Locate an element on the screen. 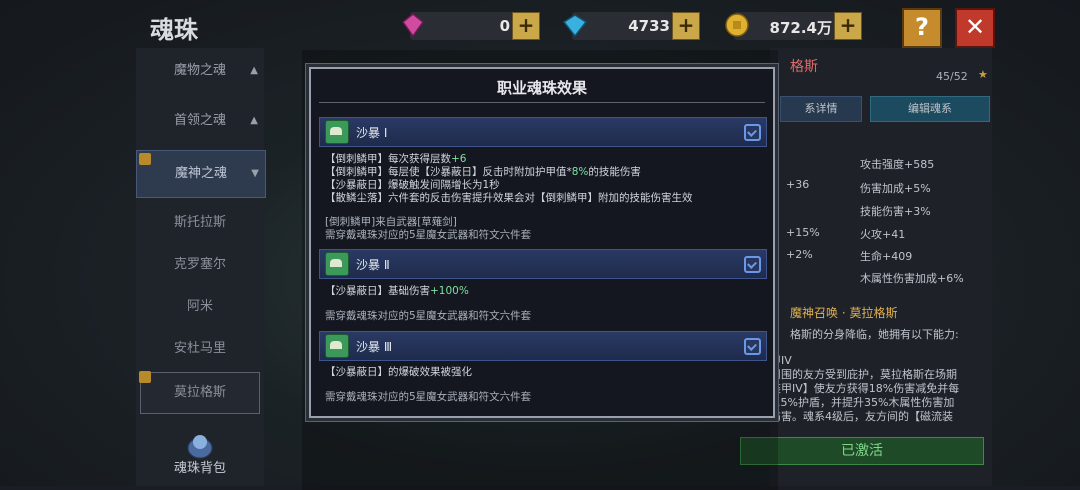  stat-right: 木属性伤害加成+6% is located at coordinates (912, 278).